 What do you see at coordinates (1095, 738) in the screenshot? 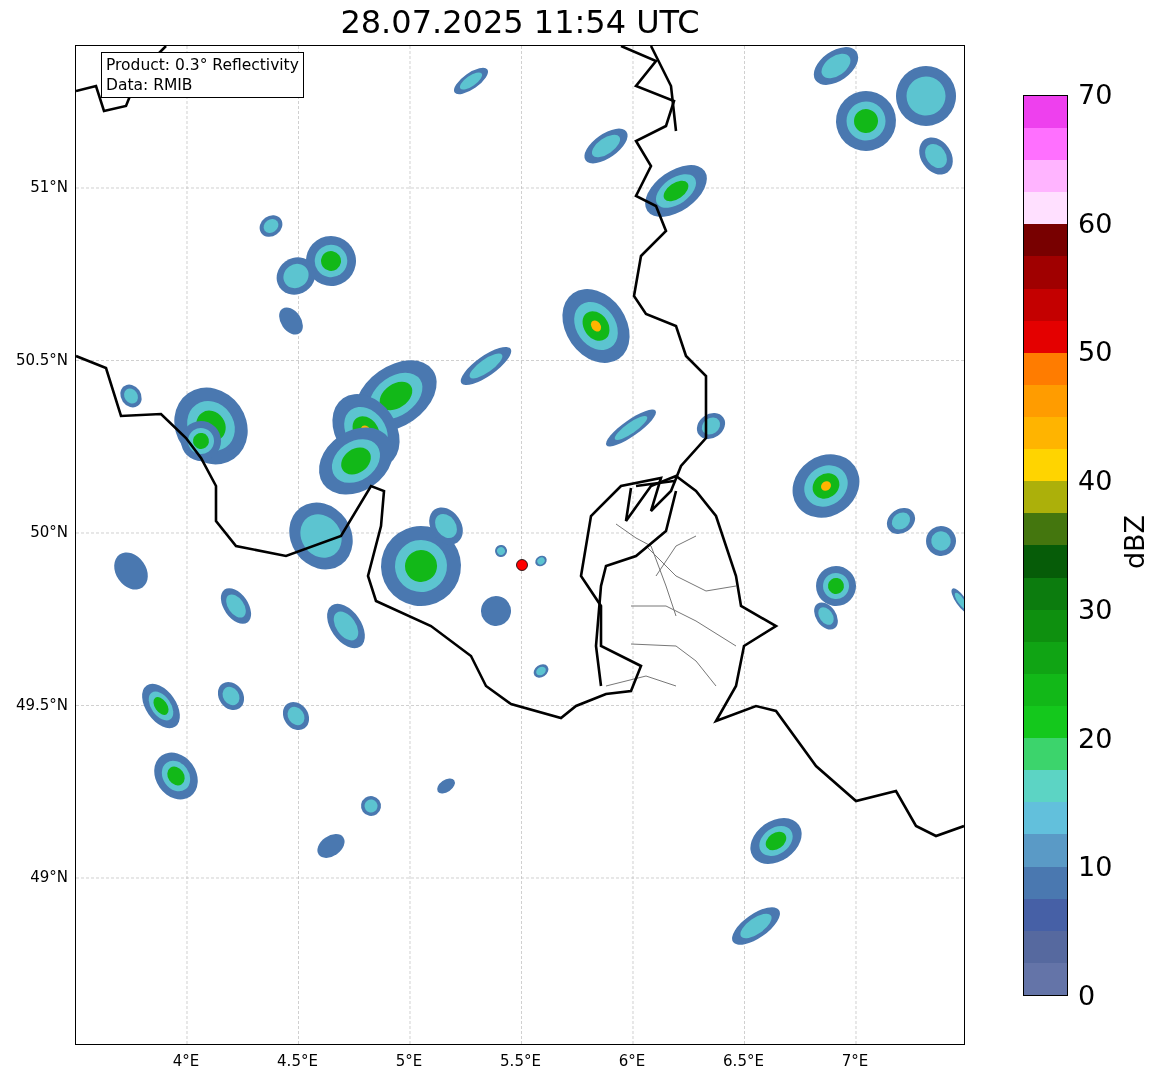
I see `scale-label: 20` at bounding box center [1095, 738].